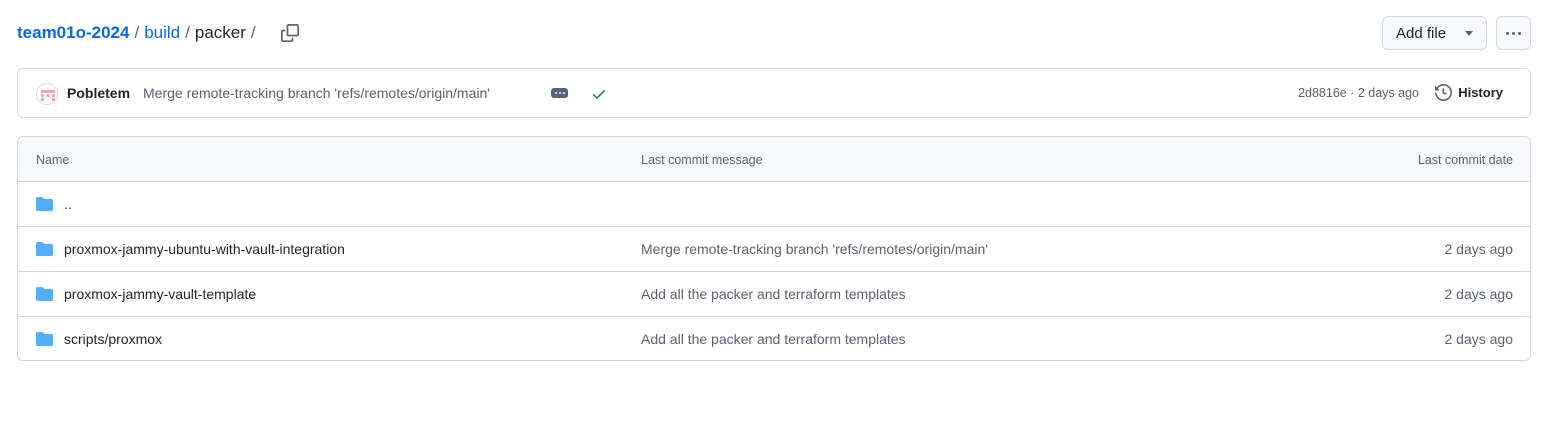 This screenshot has height=437, width=1546. Describe the element at coordinates (160, 294) in the screenshot. I see `file-name-link: proxmox-jammy-vault-template` at that location.